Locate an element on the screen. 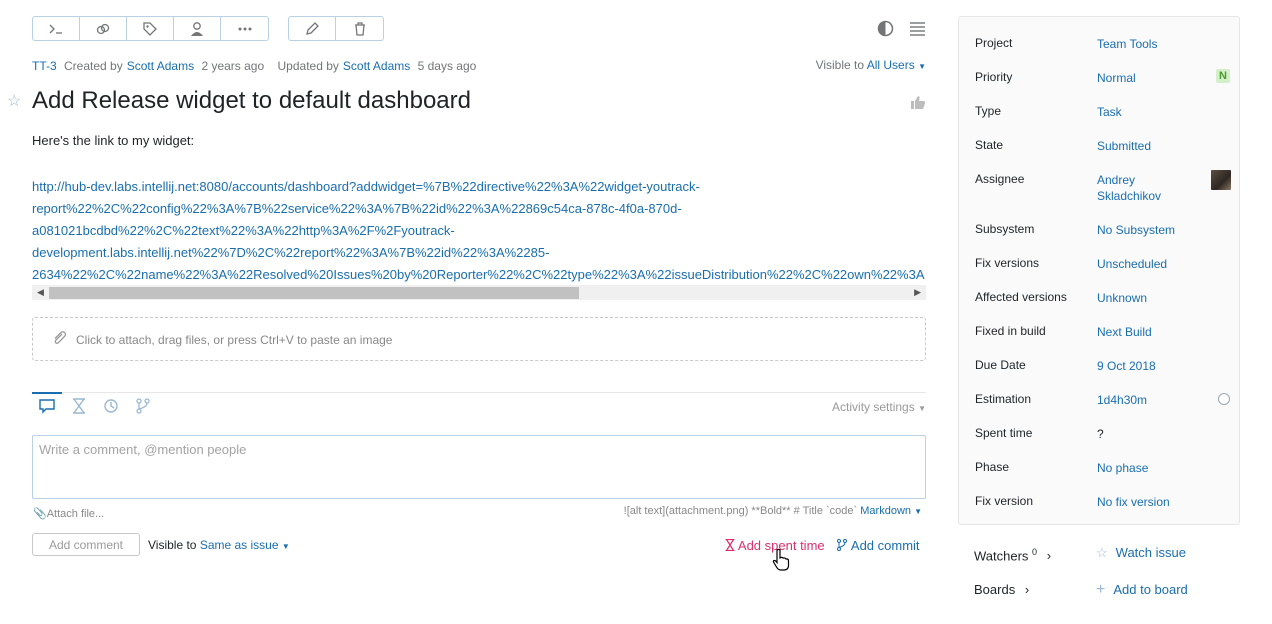  vcs-icon is located at coordinates (143, 406).